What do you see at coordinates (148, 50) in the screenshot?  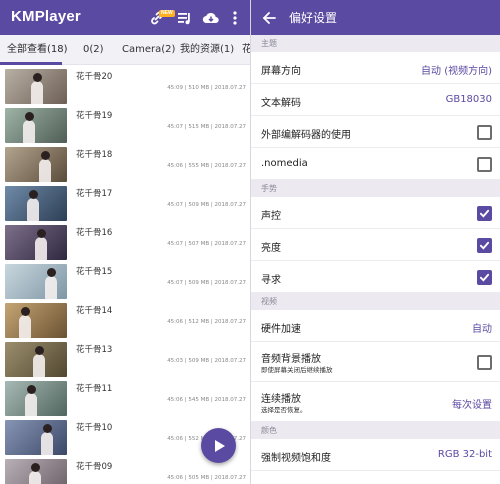 I see `tab-camera: Camera(2)` at bounding box center [148, 50].